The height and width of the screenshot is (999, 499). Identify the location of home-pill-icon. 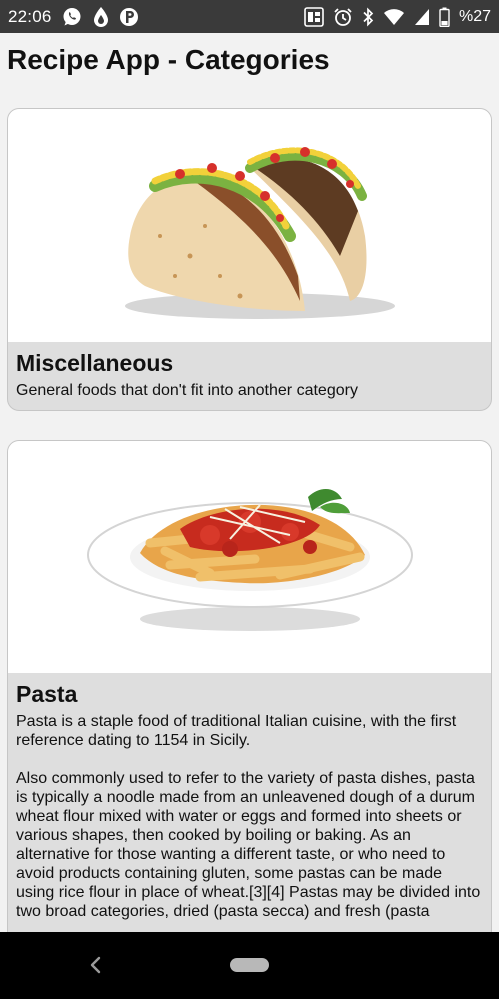
(249, 965).